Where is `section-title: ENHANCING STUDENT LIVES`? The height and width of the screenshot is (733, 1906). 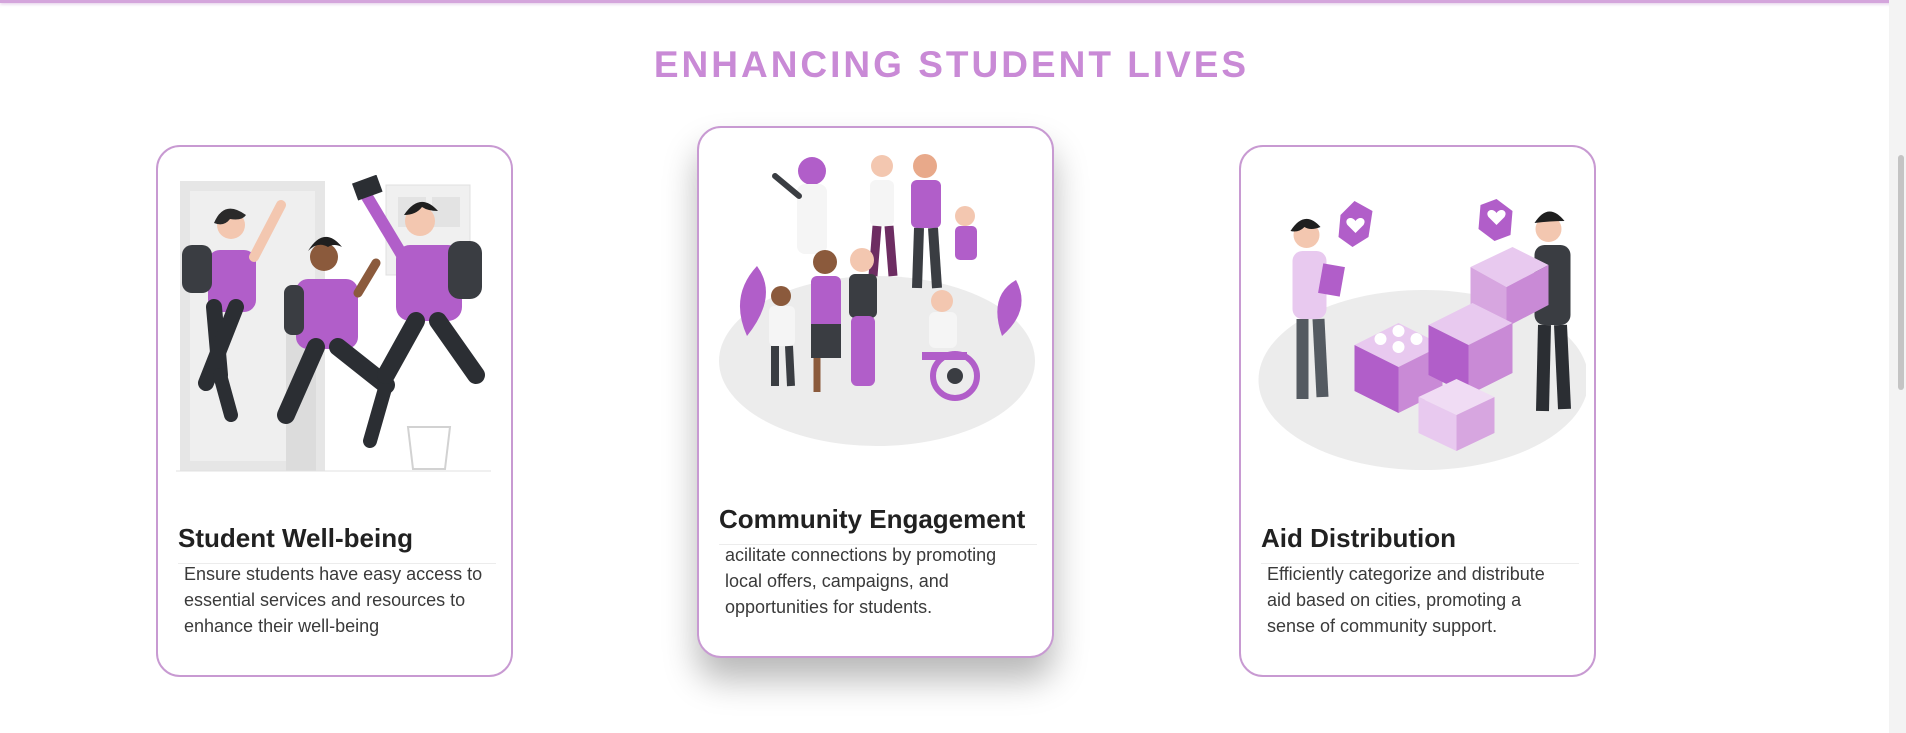
section-title: ENHANCING STUDENT LIVES is located at coordinates (951, 64).